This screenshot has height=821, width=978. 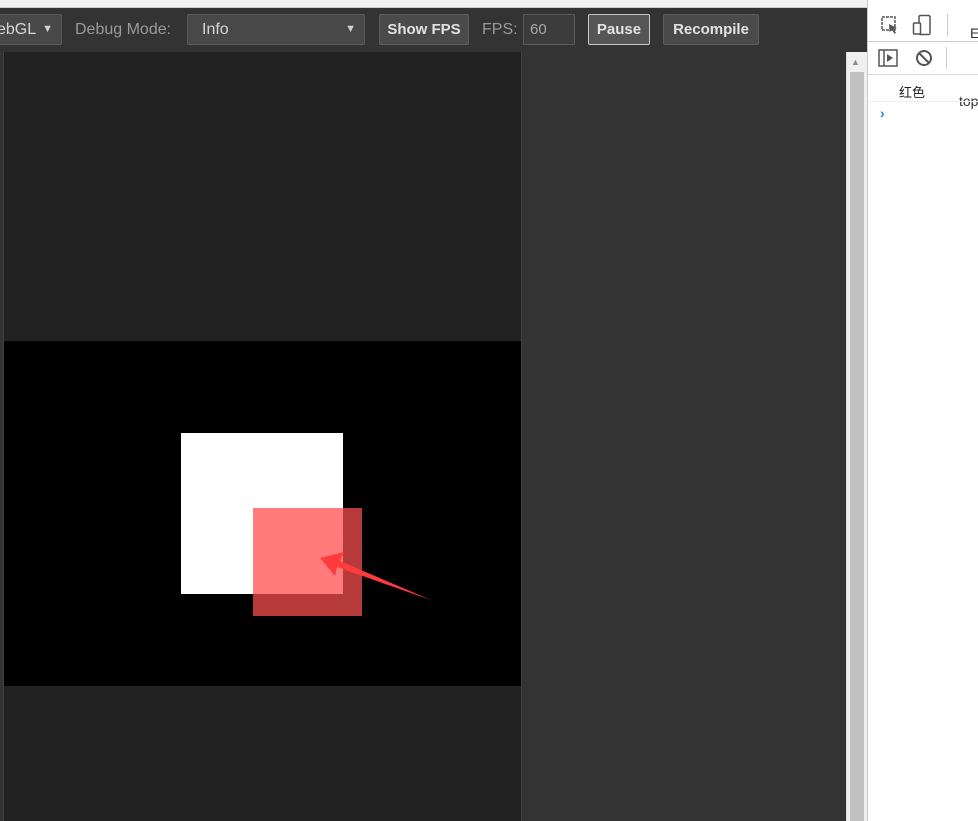 I want to click on pause-button: Pause, so click(x=619, y=29).